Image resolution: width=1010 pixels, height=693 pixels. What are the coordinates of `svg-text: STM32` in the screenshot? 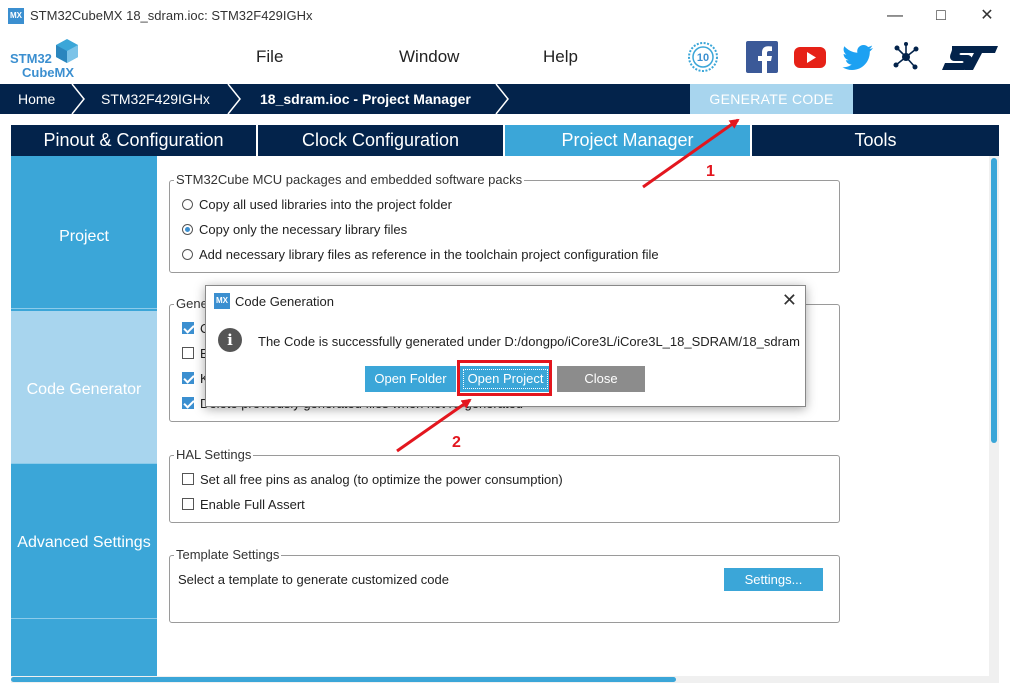 It's located at (31, 58).